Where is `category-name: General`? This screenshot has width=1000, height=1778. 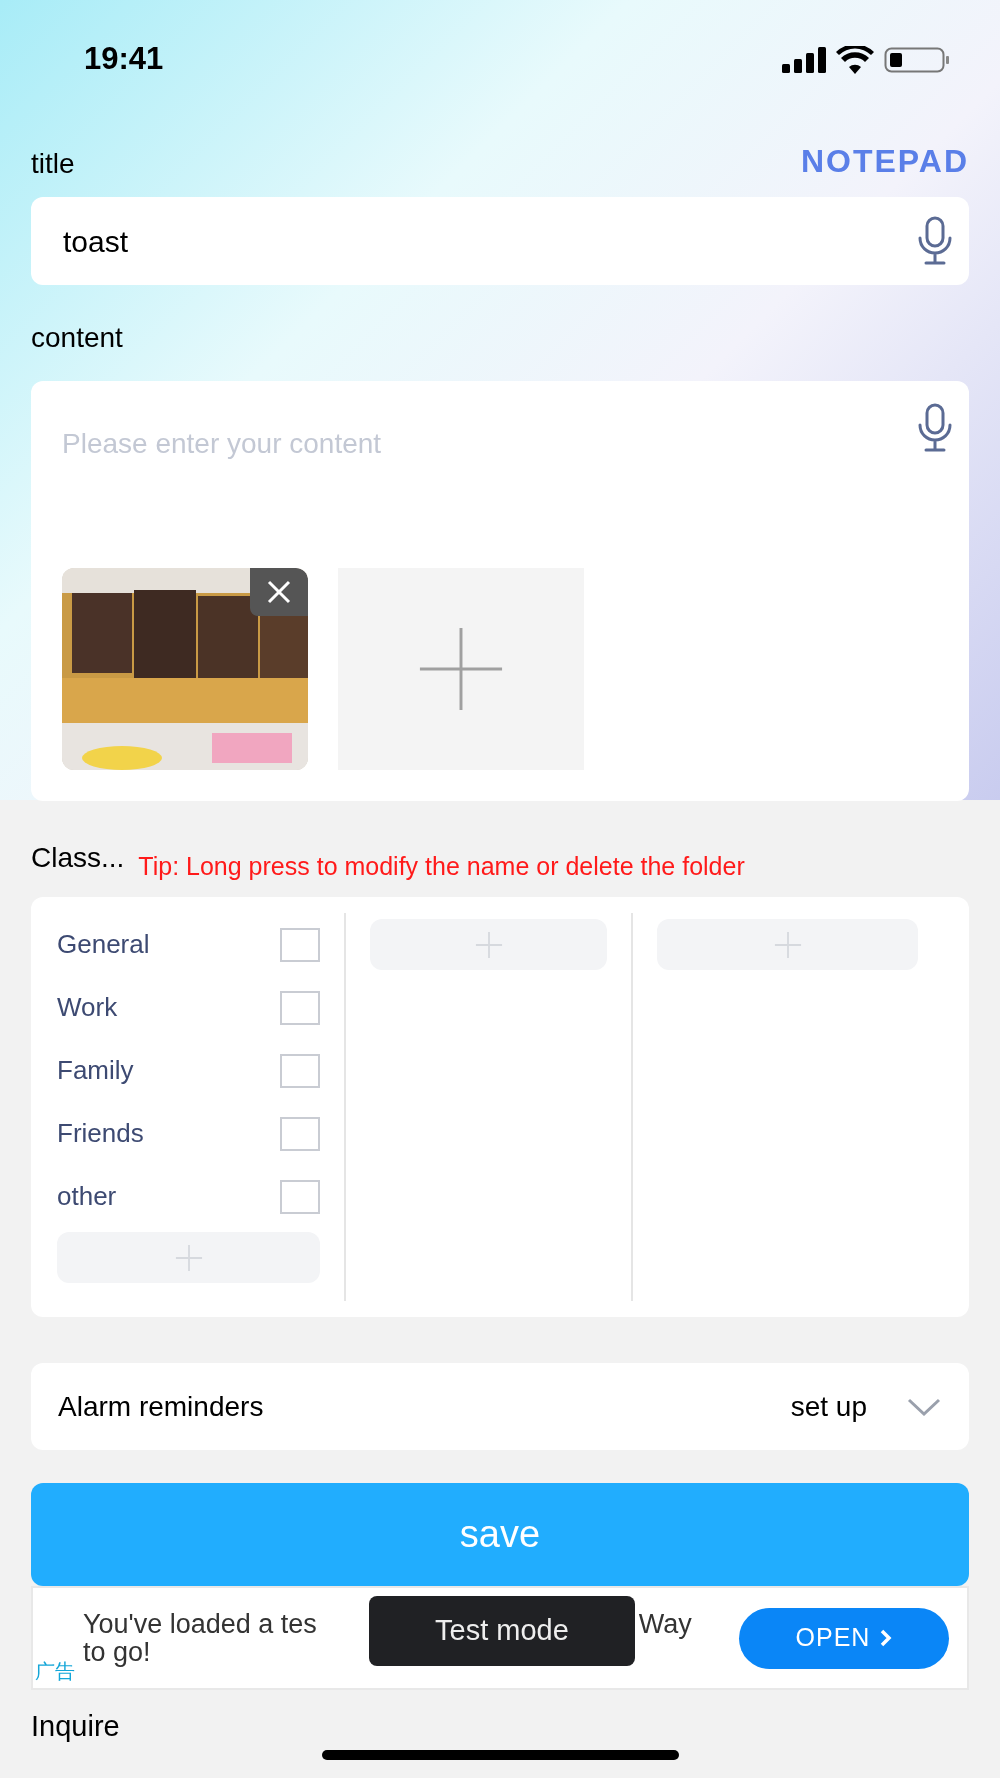 category-name: General is located at coordinates (103, 944).